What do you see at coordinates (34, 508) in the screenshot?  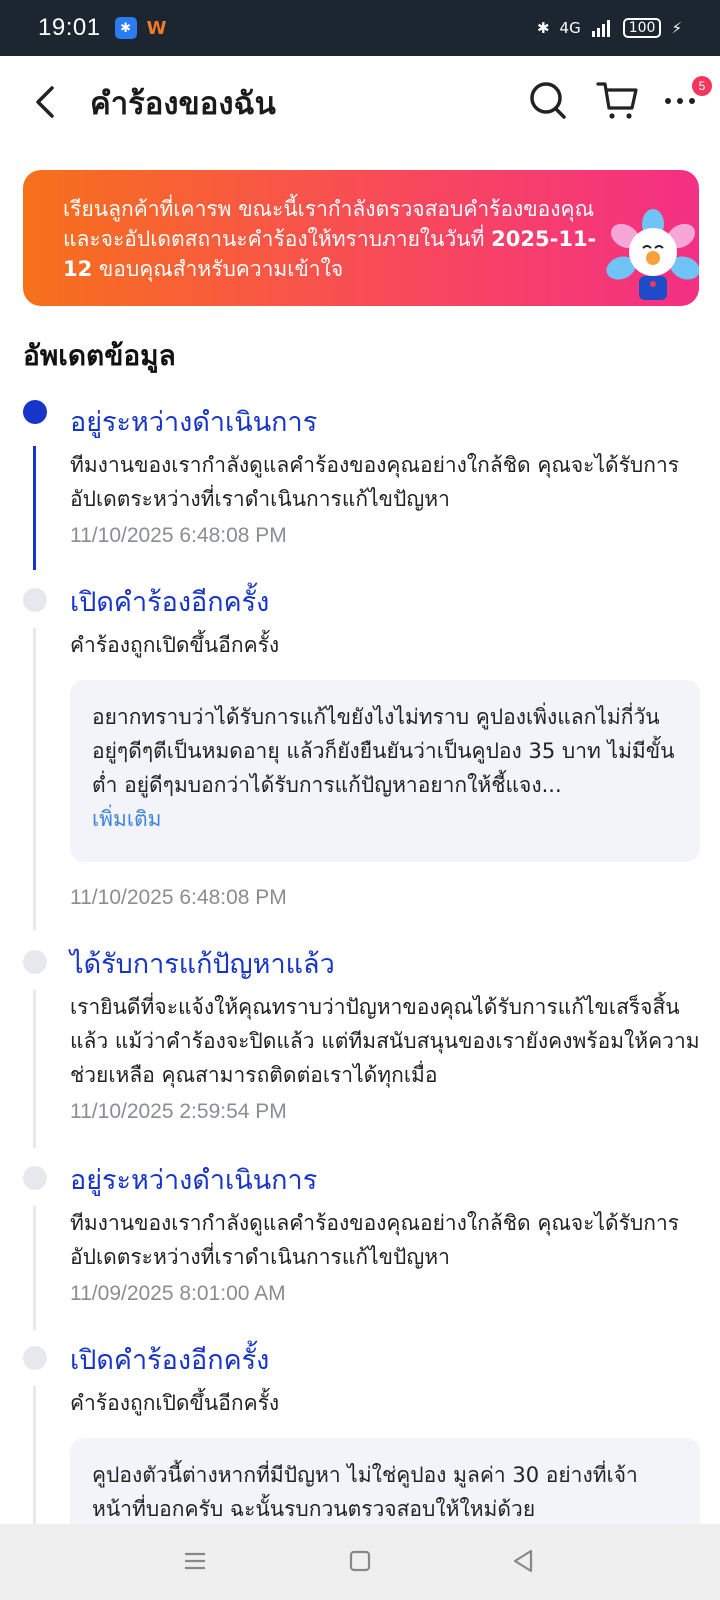 I see `timeline-line-active` at bounding box center [34, 508].